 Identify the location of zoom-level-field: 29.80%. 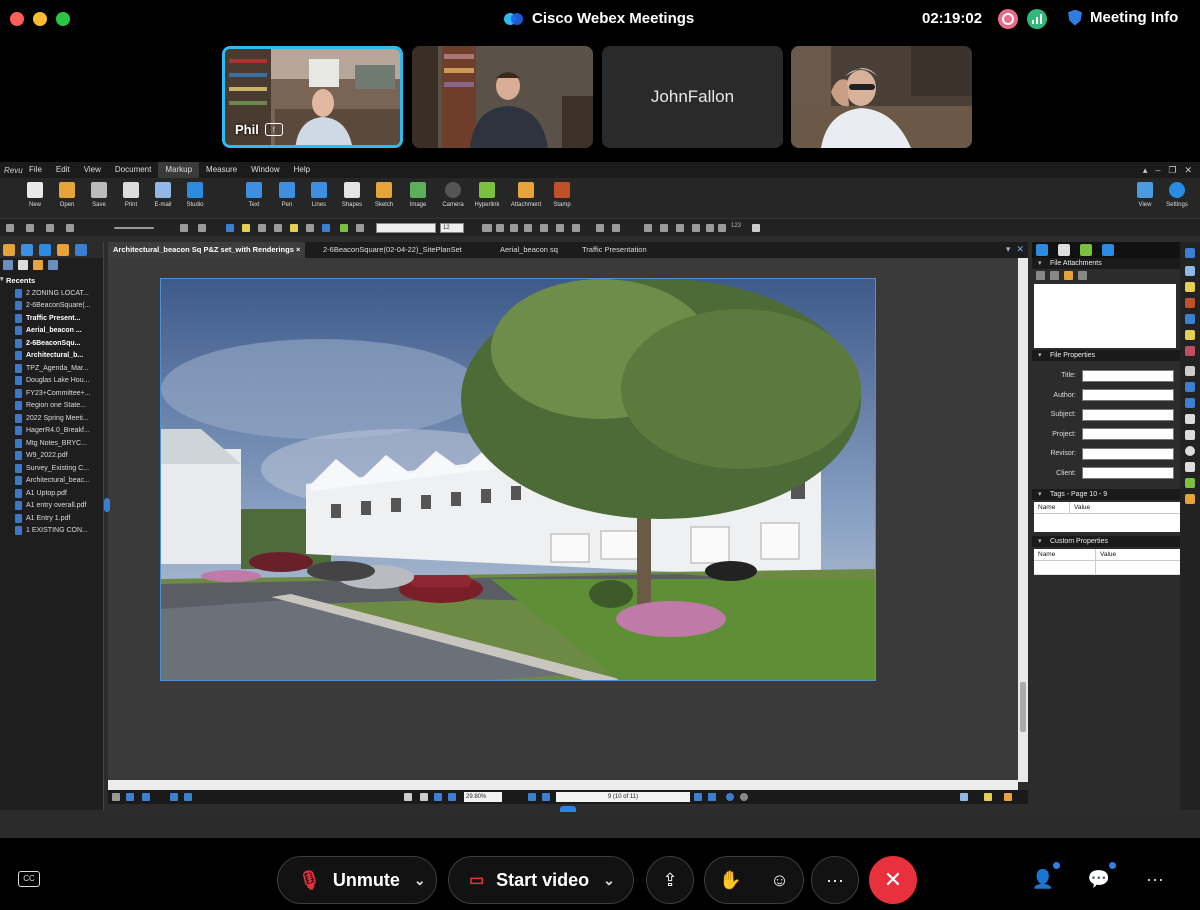
(483, 797).